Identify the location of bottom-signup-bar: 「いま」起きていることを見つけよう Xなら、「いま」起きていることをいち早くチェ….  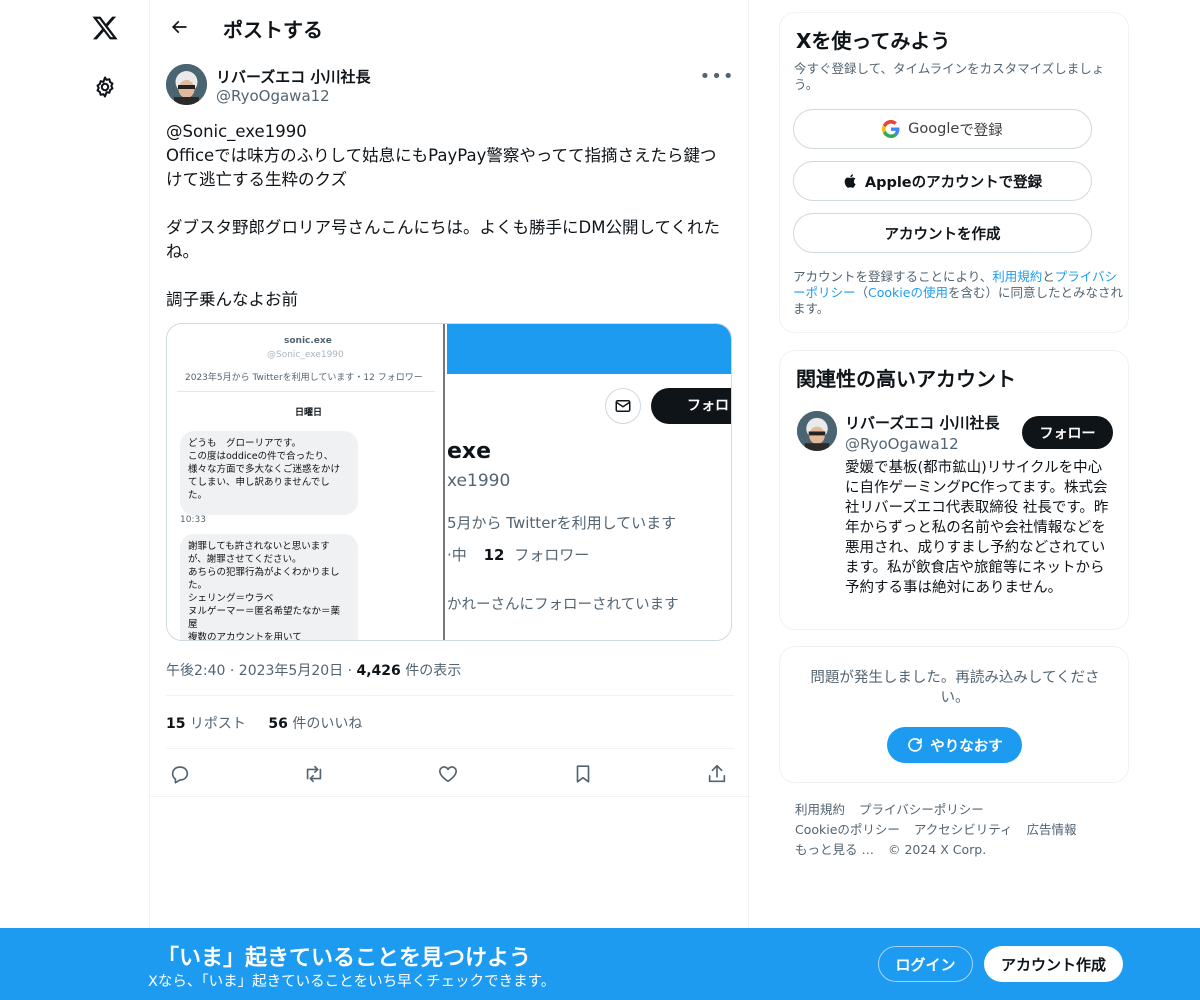
(600, 964).